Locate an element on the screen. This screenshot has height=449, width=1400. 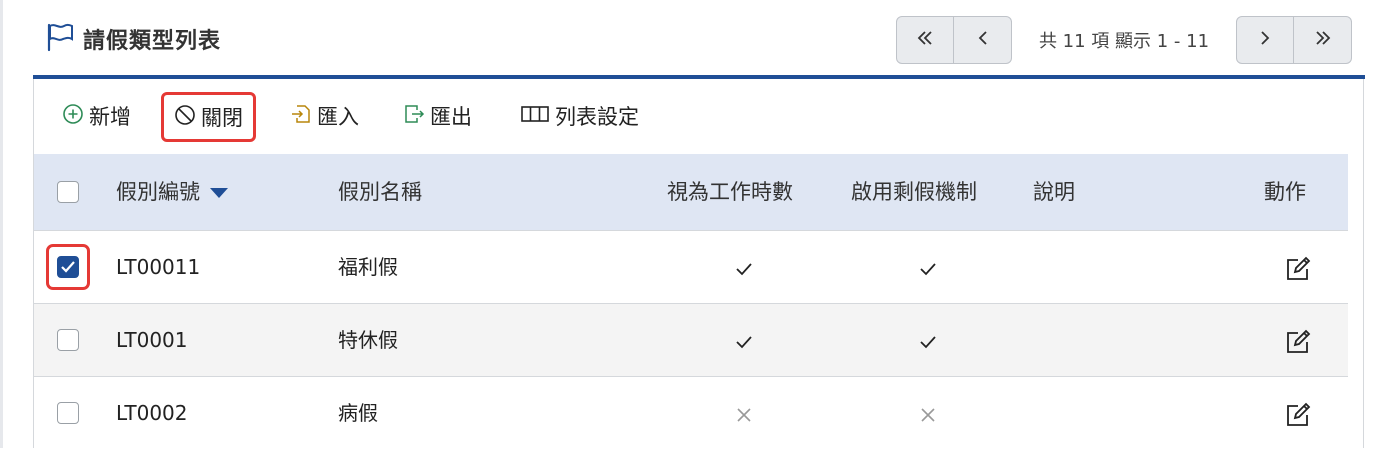
pager-info: 共 11 項 顯示 1 - 11 is located at coordinates (1124, 41).